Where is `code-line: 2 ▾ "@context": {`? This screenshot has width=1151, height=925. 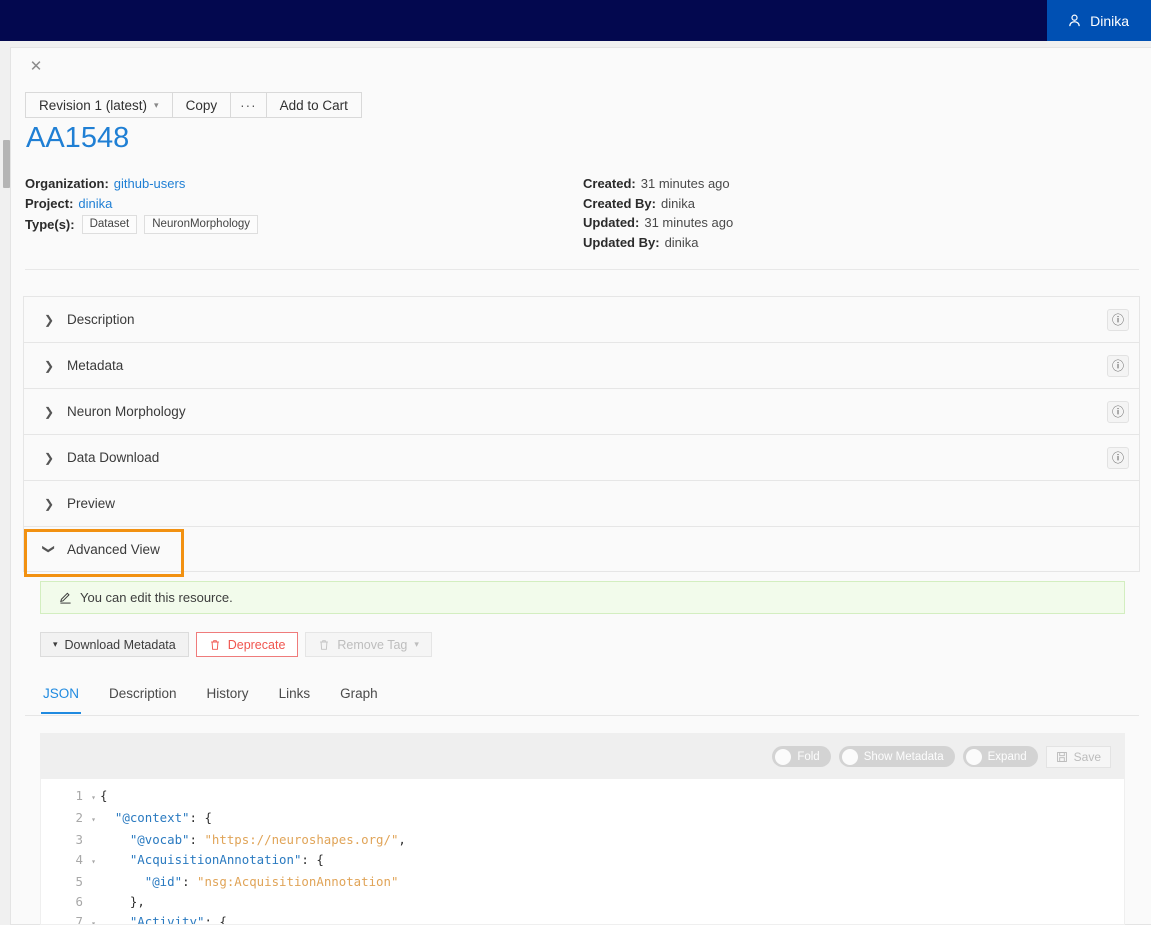 code-line: 2 ▾ "@context": { is located at coordinates (582, 819).